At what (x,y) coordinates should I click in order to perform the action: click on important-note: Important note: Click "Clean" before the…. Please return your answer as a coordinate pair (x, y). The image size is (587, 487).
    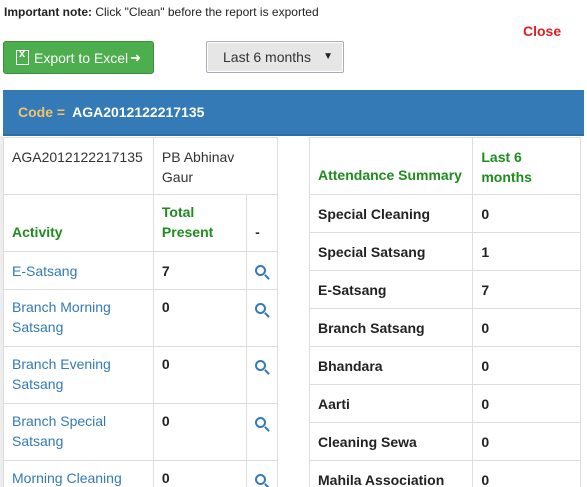
    Looking at the image, I should click on (161, 12).